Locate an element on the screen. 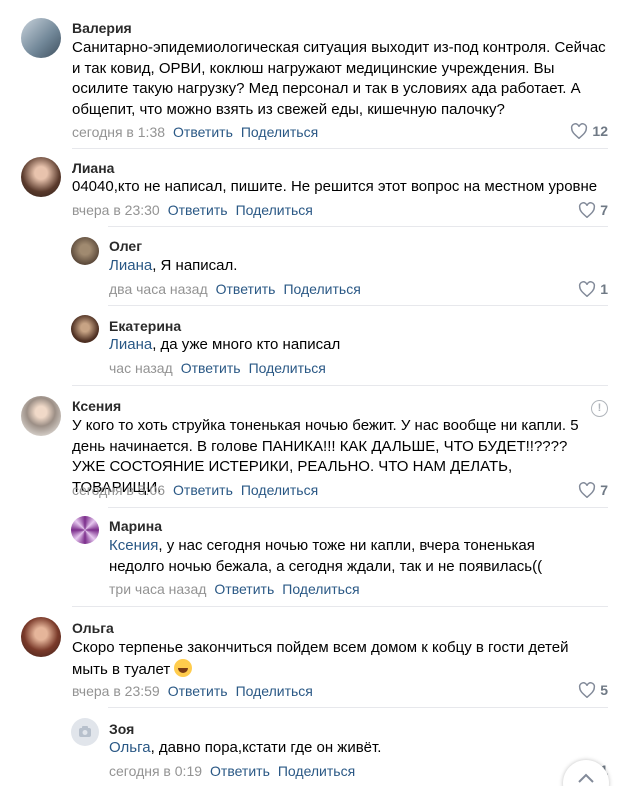 Image resolution: width=620 pixels, height=786 pixels. comment-author: Лиана is located at coordinates (93, 168).